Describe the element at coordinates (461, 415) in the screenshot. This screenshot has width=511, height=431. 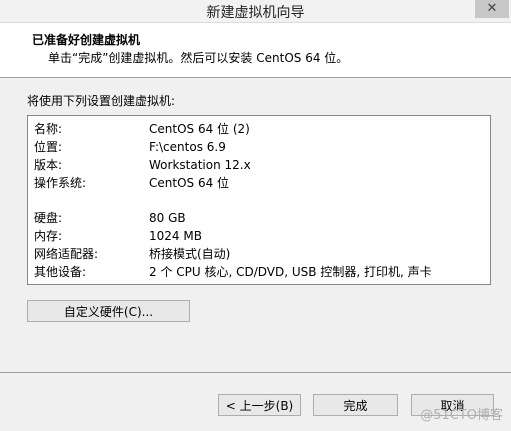
I see `watermark: @51CTO博客` at that location.